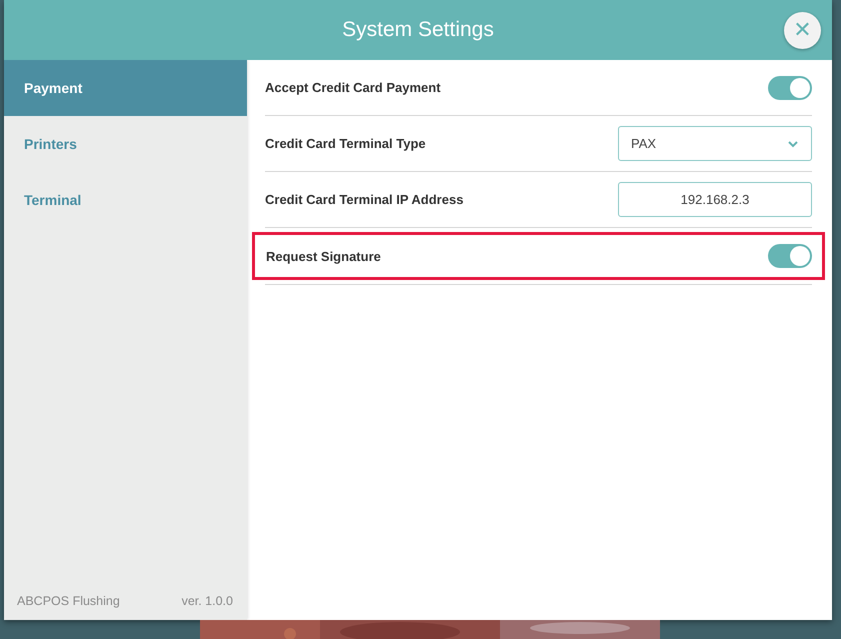 This screenshot has height=639, width=841. Describe the element at coordinates (125, 144) in the screenshot. I see `sidebar-item: Printers` at that location.